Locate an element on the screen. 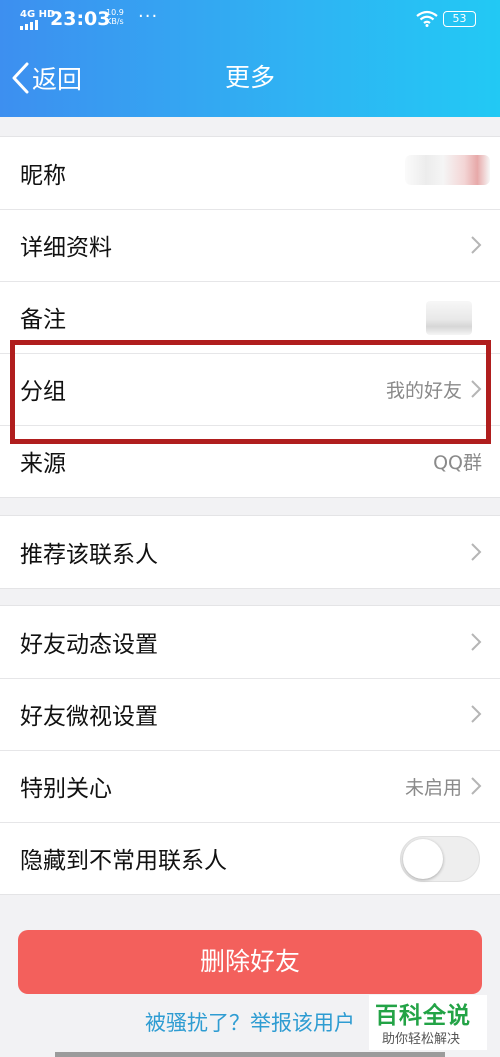 The height and width of the screenshot is (1057, 500). nickname-value-blurred is located at coordinates (447, 170).